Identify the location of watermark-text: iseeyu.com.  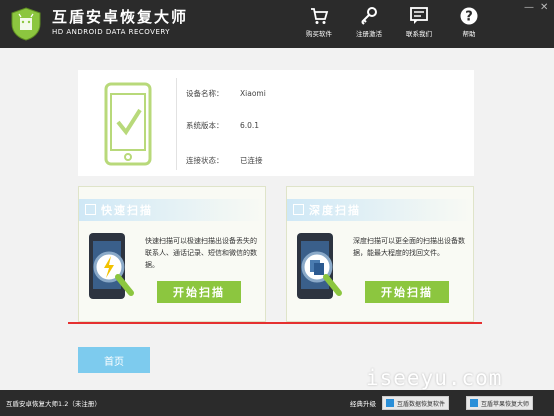
(434, 378).